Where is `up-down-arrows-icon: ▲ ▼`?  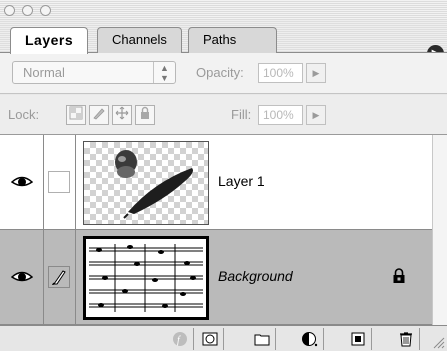 up-down-arrows-icon: ▲ ▼ is located at coordinates (164, 72).